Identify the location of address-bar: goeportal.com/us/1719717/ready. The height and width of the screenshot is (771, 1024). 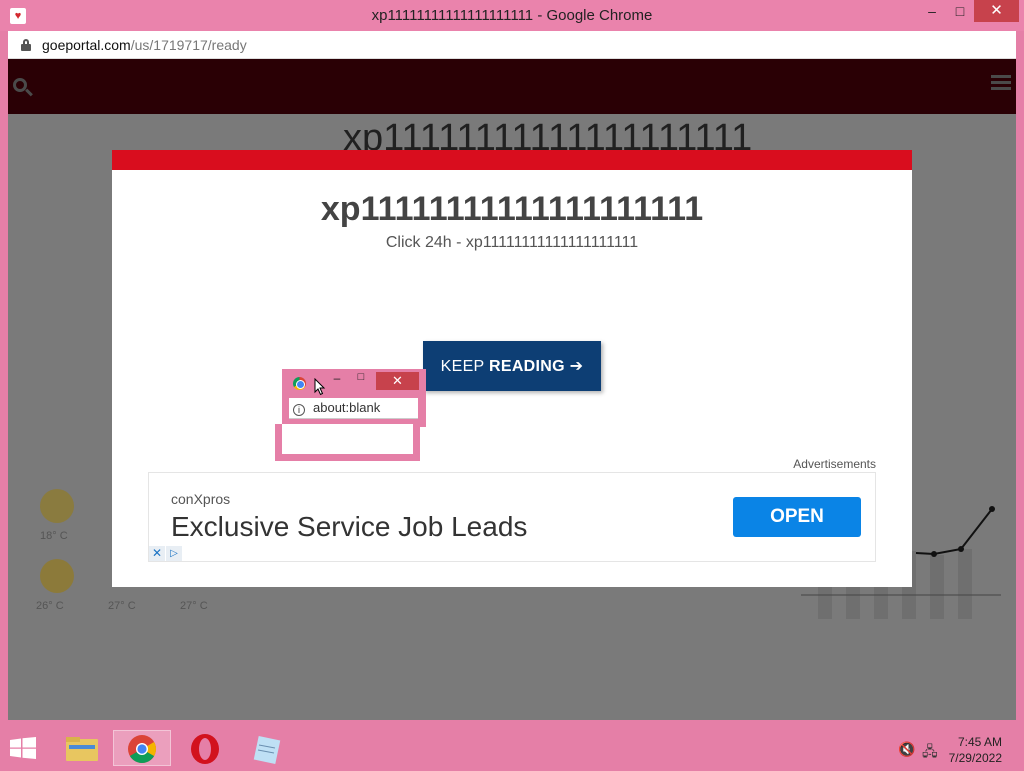
(512, 45).